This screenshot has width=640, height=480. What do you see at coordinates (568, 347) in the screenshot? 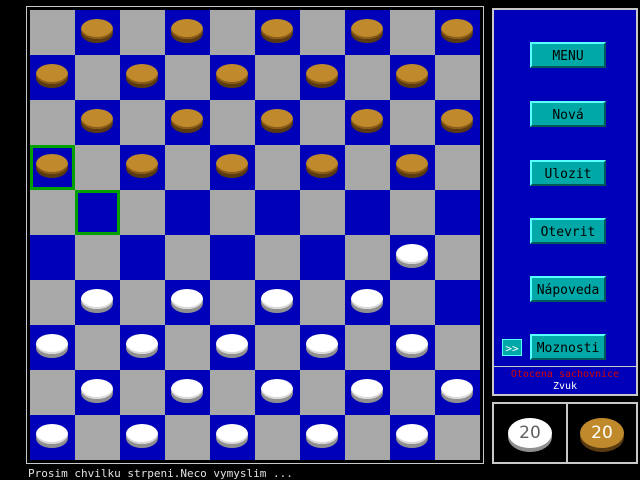
I see `options-button: Moznosti` at bounding box center [568, 347].